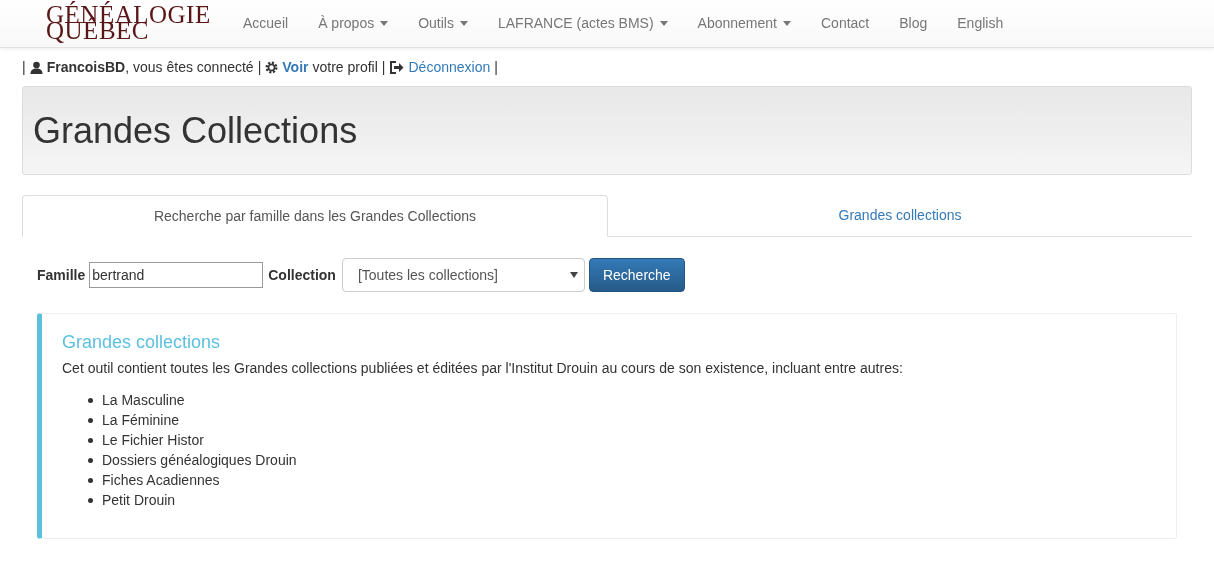  Describe the element at coordinates (353, 23) in the screenshot. I see `nav-link: À propos` at that location.